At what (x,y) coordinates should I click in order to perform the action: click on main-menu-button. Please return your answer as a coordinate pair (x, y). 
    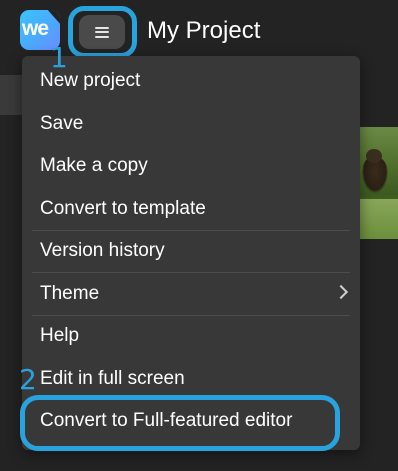
    Looking at the image, I should click on (102, 32).